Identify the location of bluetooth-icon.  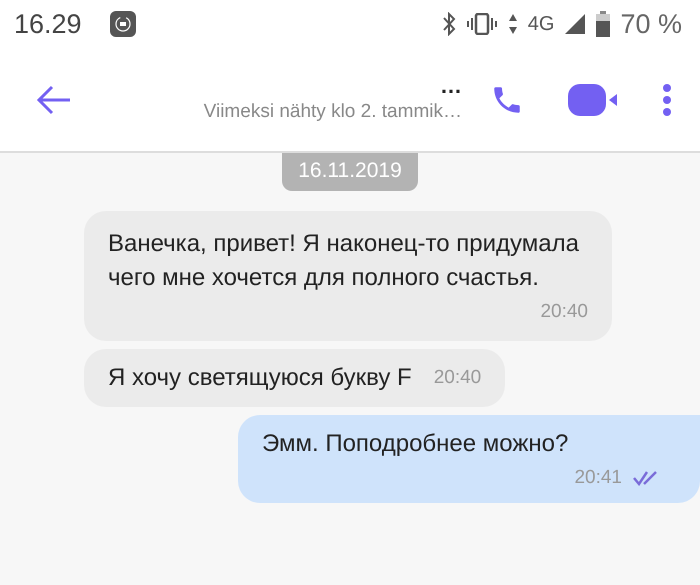
(449, 24).